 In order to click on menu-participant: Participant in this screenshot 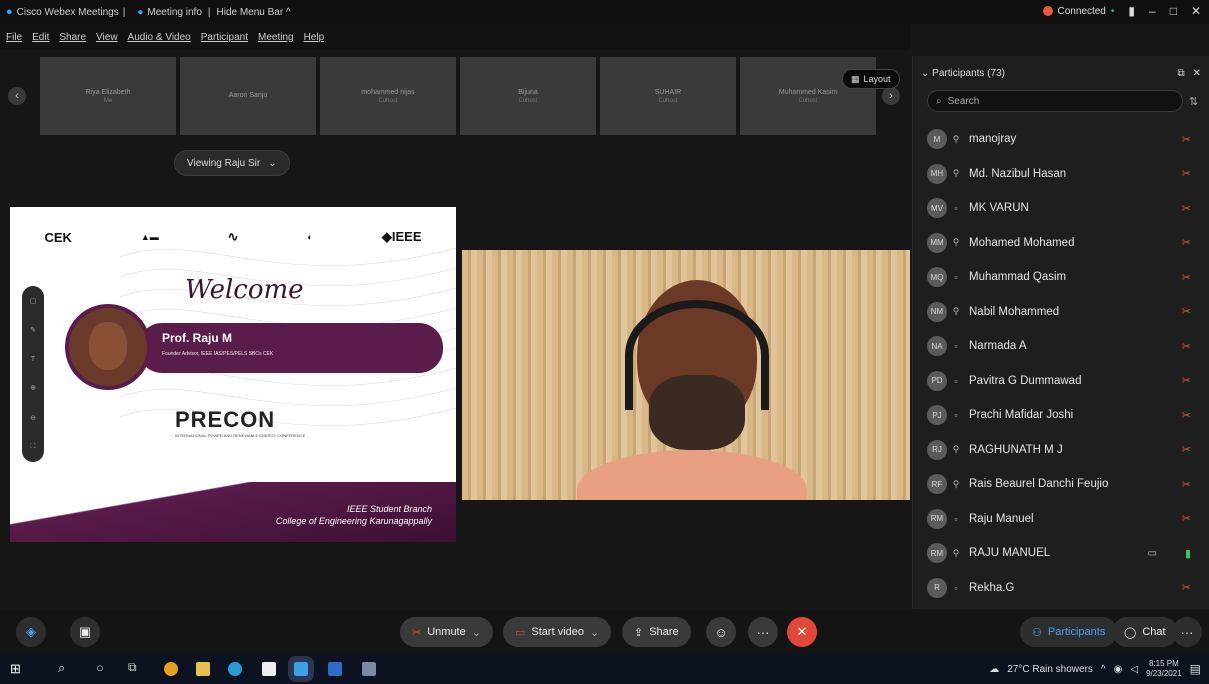, I will do `click(224, 37)`.